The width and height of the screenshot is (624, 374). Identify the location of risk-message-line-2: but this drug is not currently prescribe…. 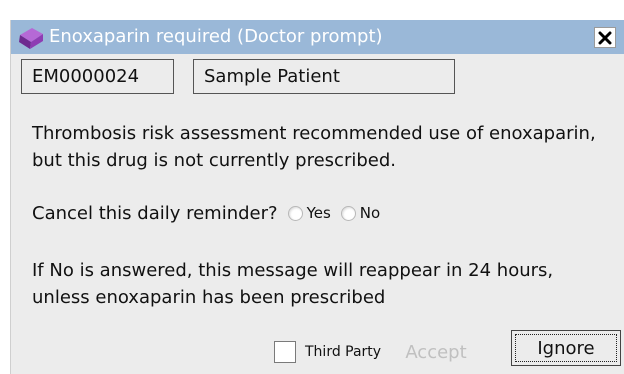
(214, 160).